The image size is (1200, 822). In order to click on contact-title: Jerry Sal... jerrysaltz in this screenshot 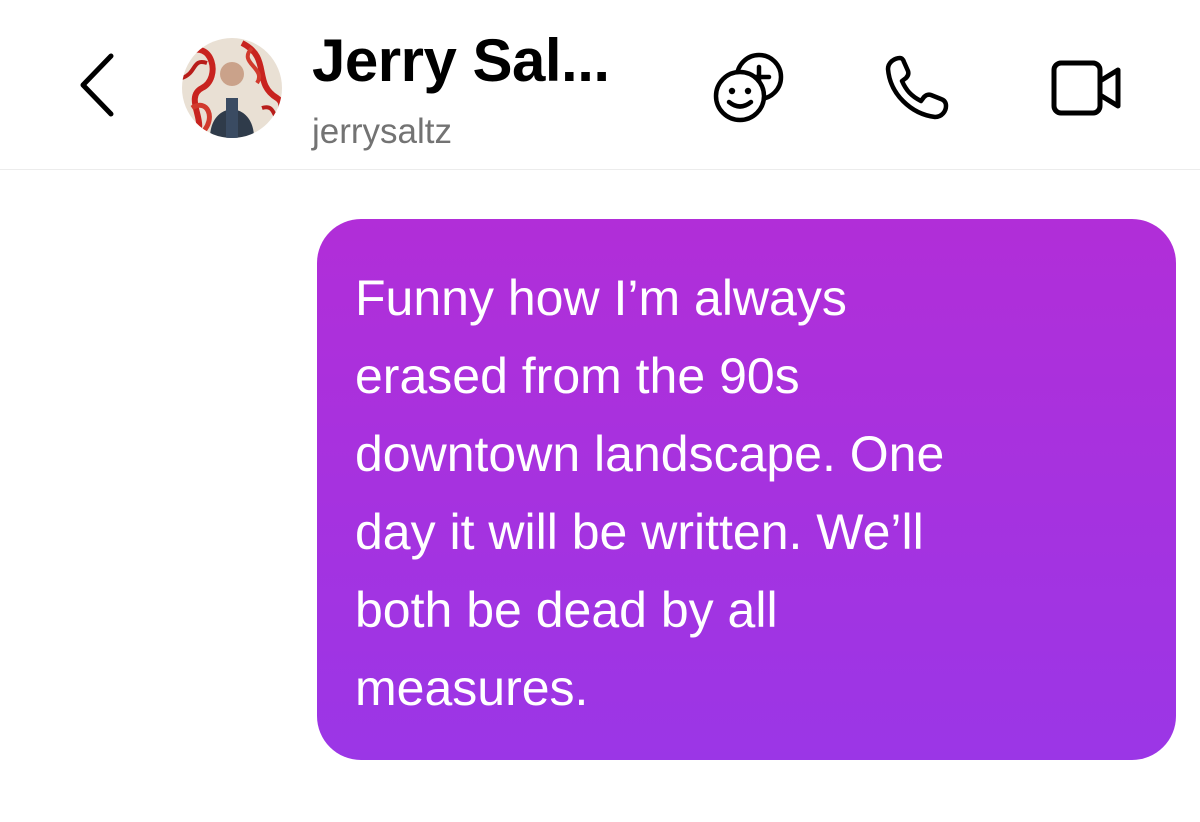, I will do `click(461, 89)`.